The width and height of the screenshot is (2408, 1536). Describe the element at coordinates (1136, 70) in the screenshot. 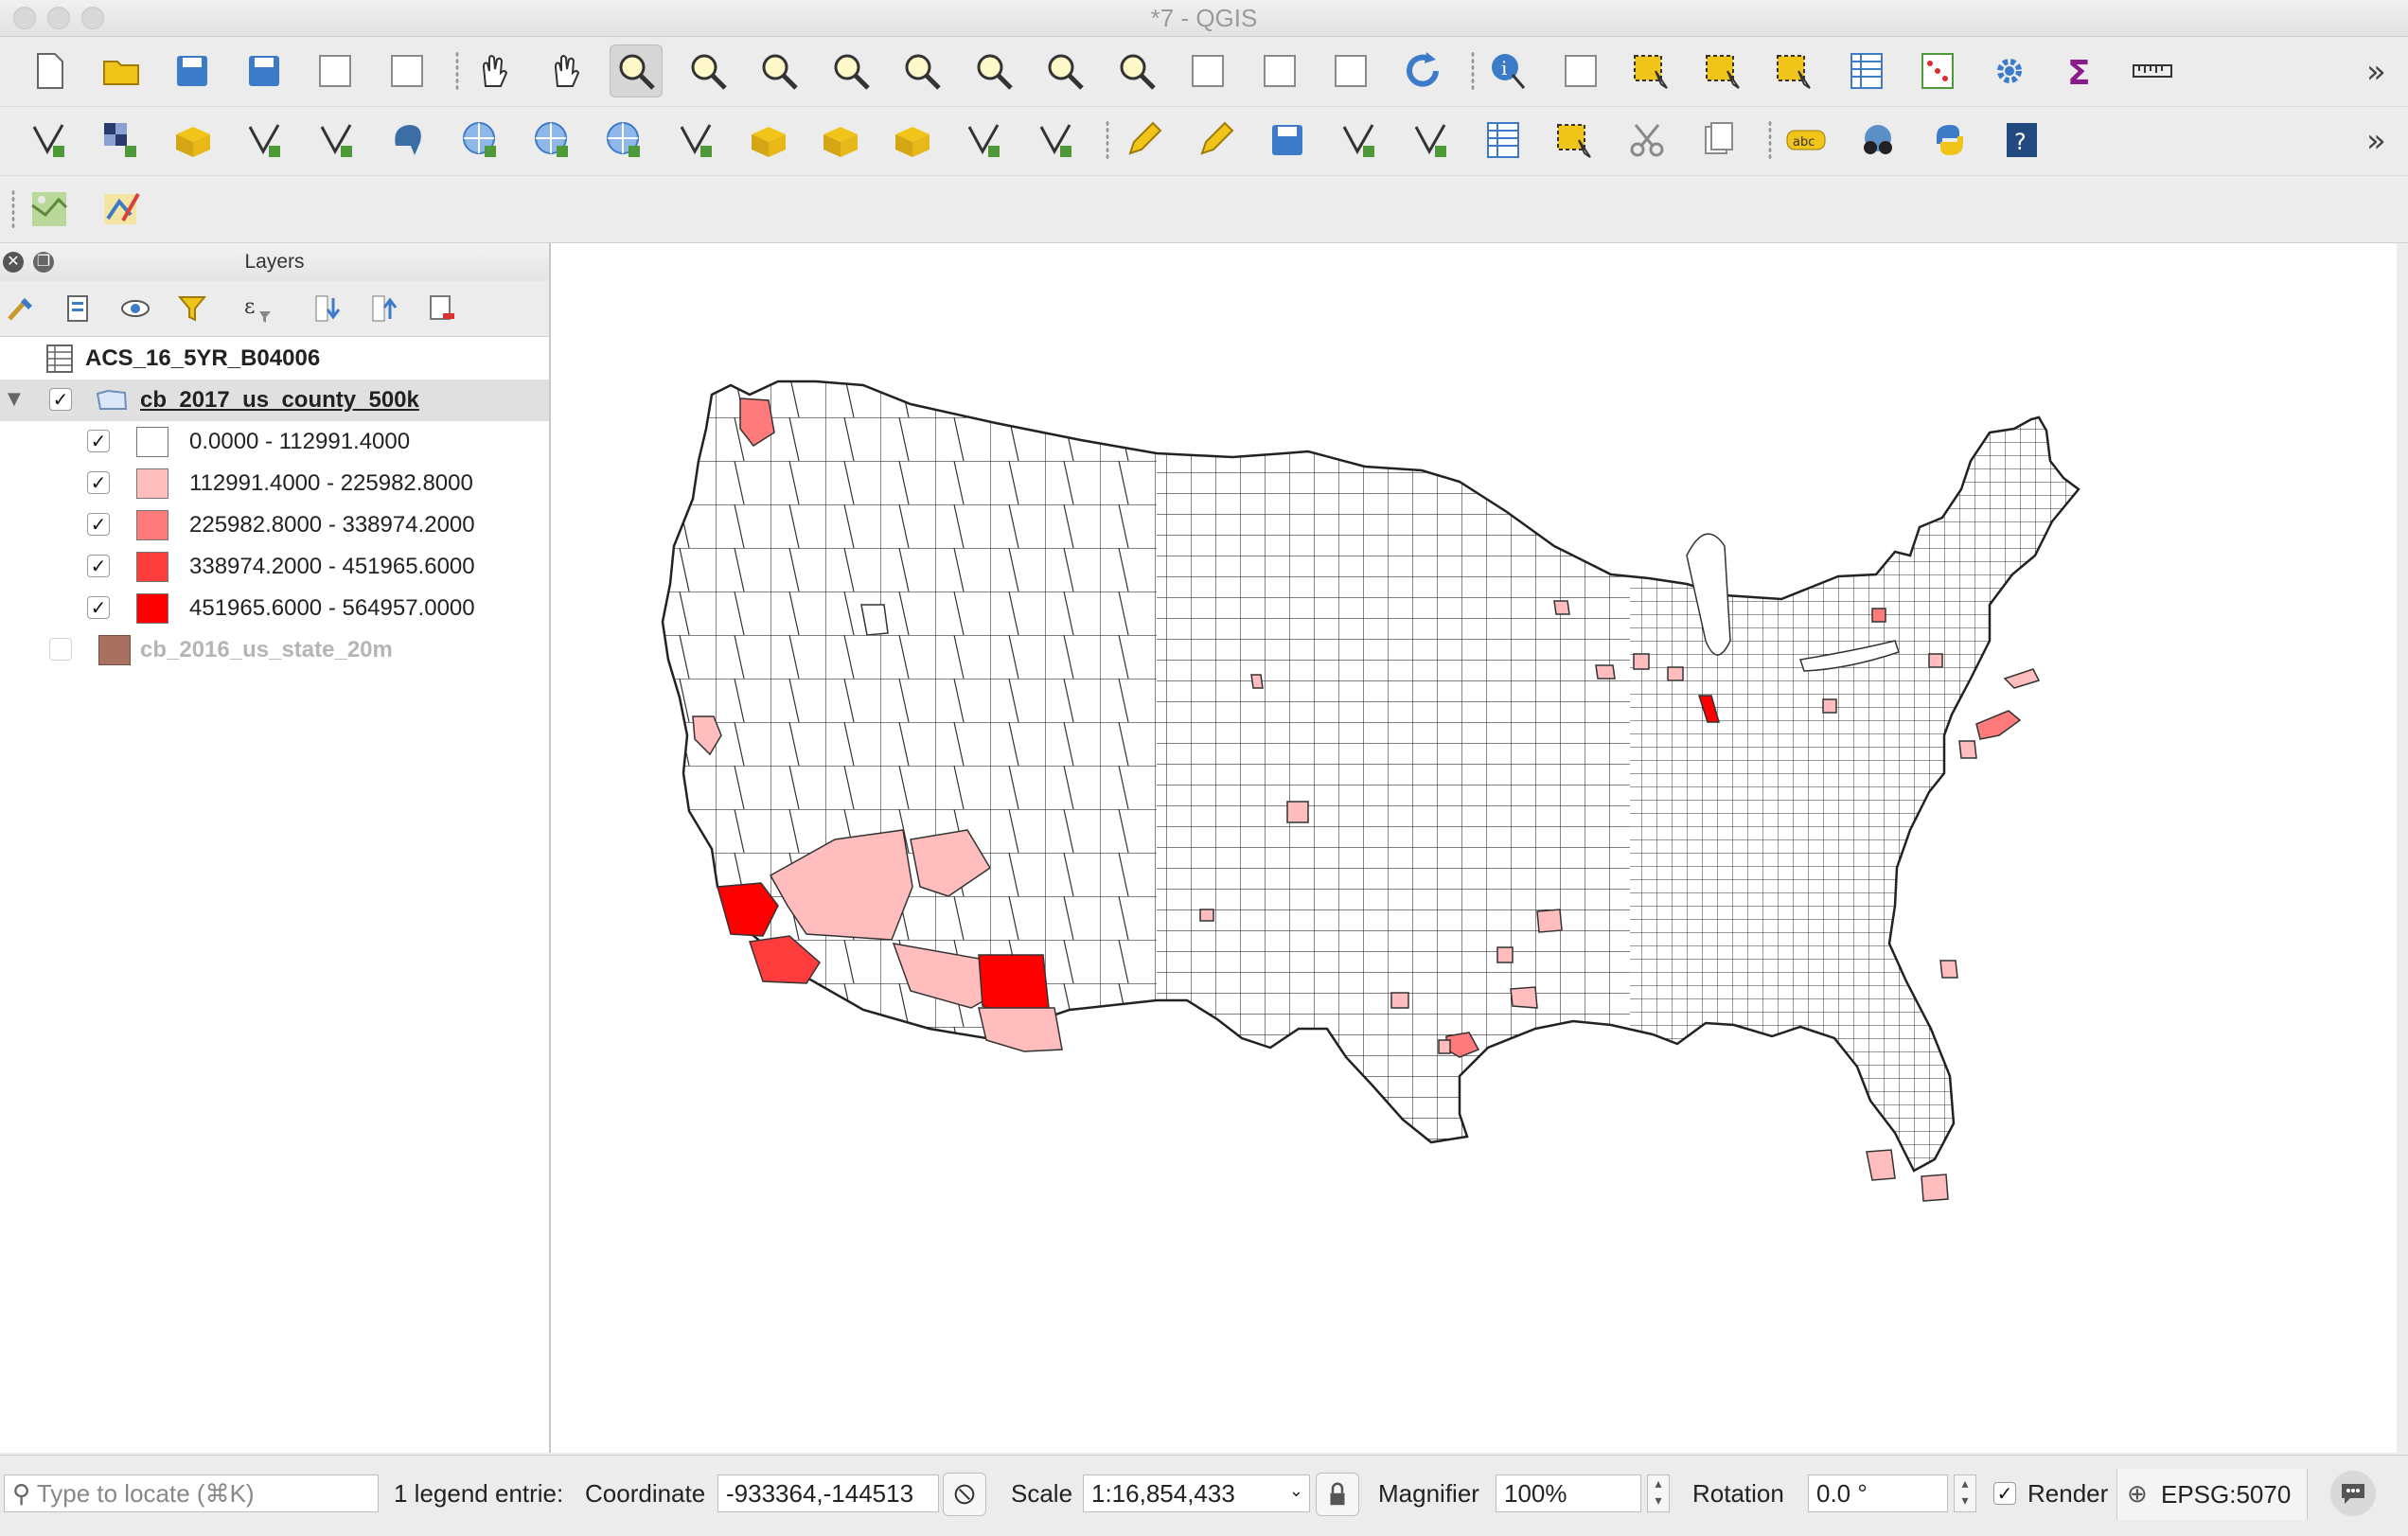

I see `zoom-next-icon` at that location.